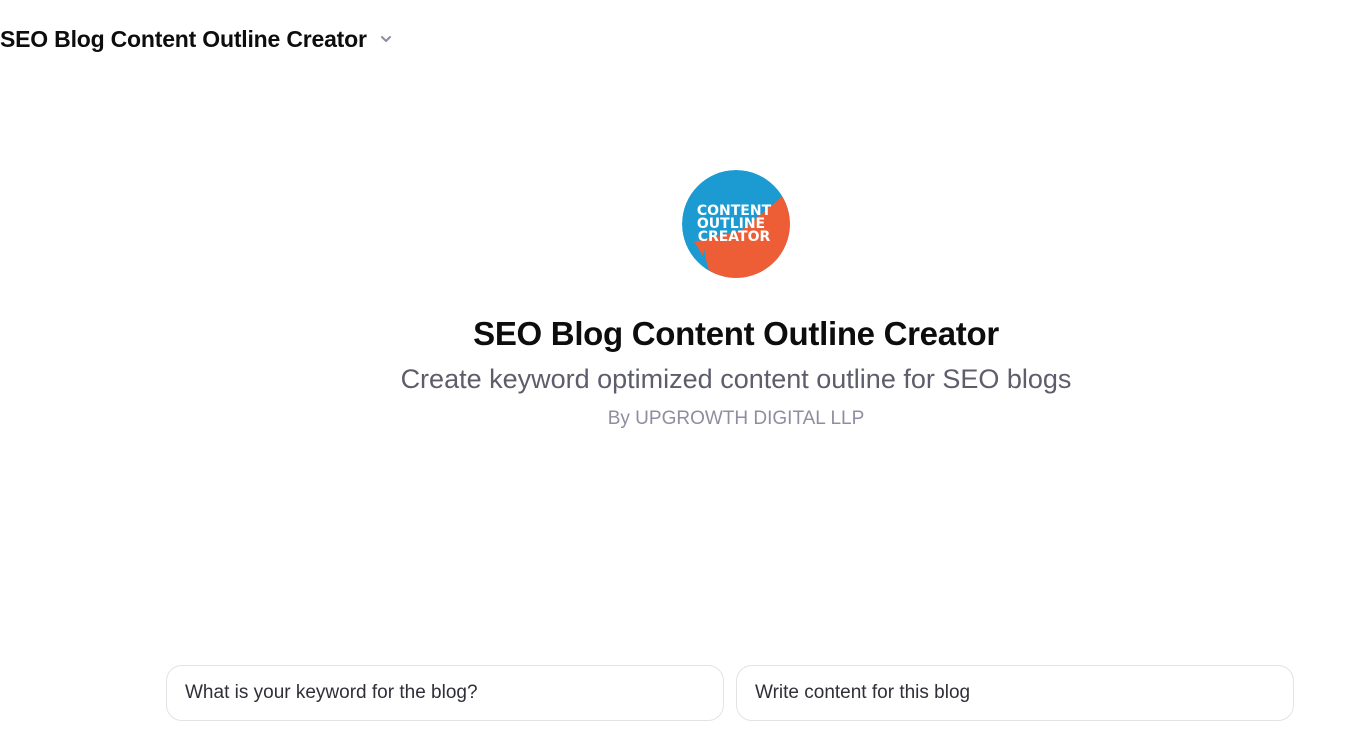  Describe the element at coordinates (1015, 693) in the screenshot. I see `conversation-starter: Write content for this blog` at that location.